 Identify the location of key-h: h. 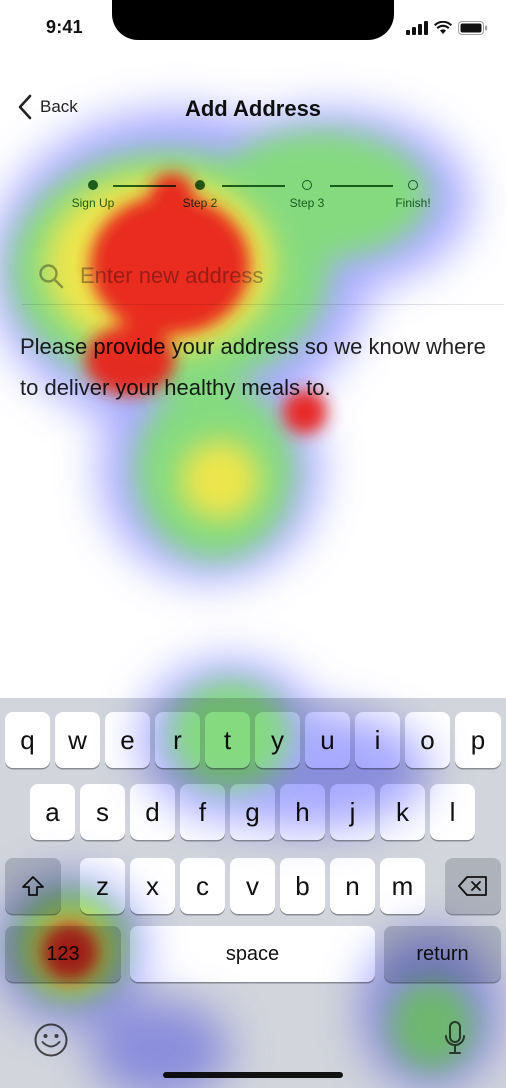
(302, 812).